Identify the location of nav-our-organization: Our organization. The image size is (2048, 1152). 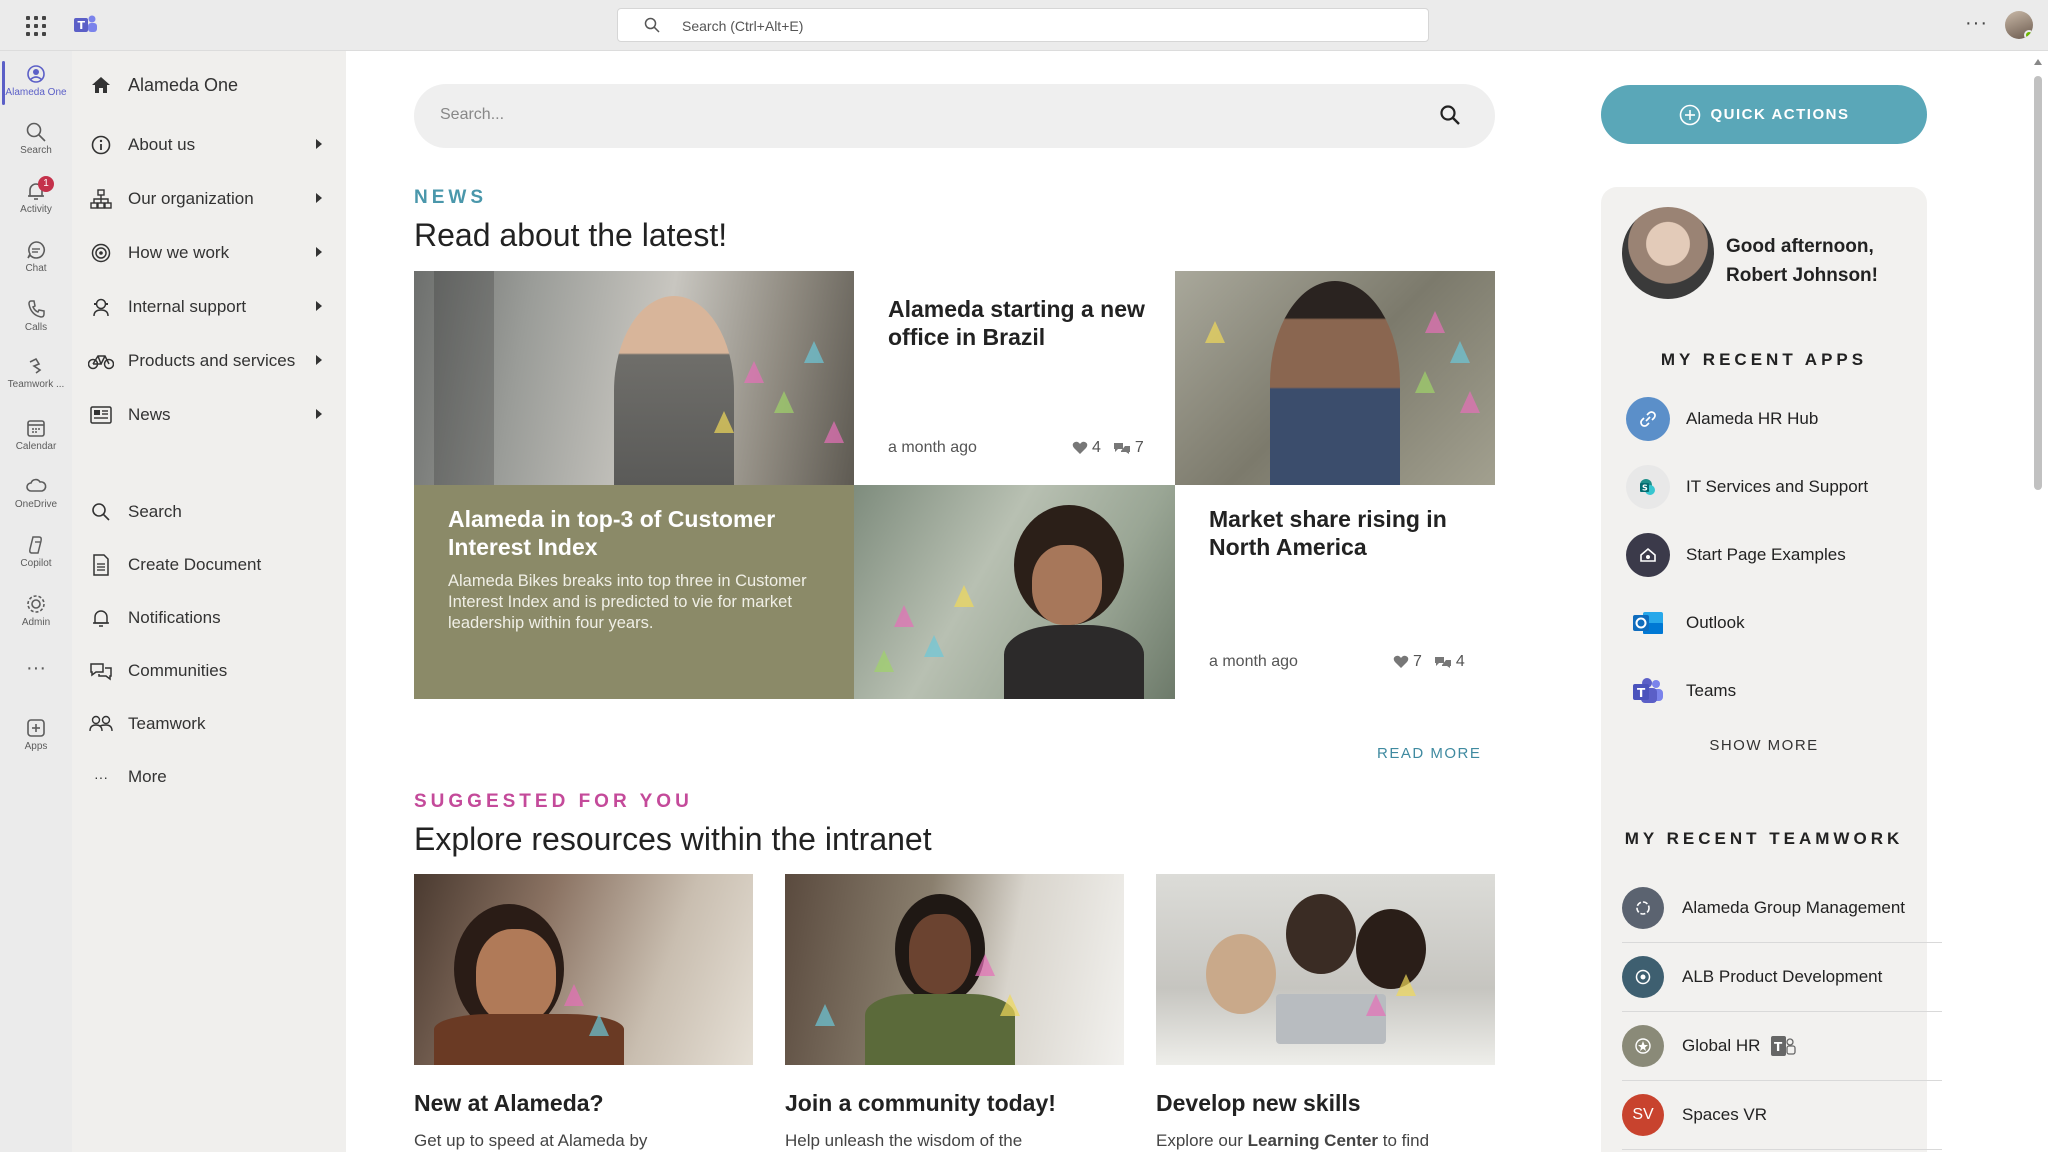
(213, 199).